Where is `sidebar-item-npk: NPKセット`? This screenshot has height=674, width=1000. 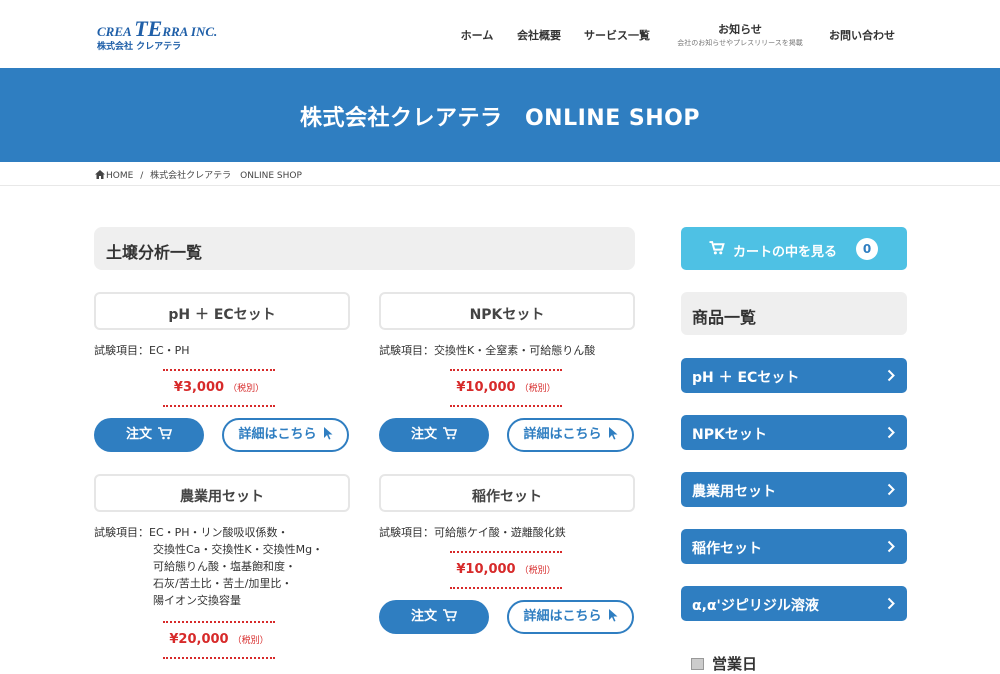 sidebar-item-npk: NPKセット is located at coordinates (794, 432).